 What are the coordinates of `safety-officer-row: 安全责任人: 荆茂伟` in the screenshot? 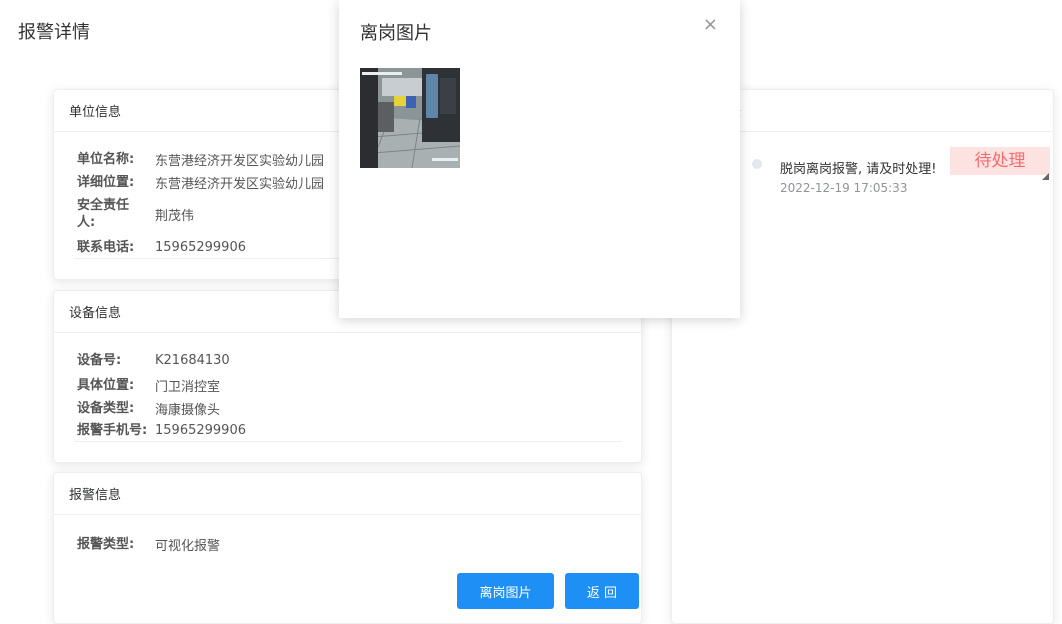 It's located at (135, 214).